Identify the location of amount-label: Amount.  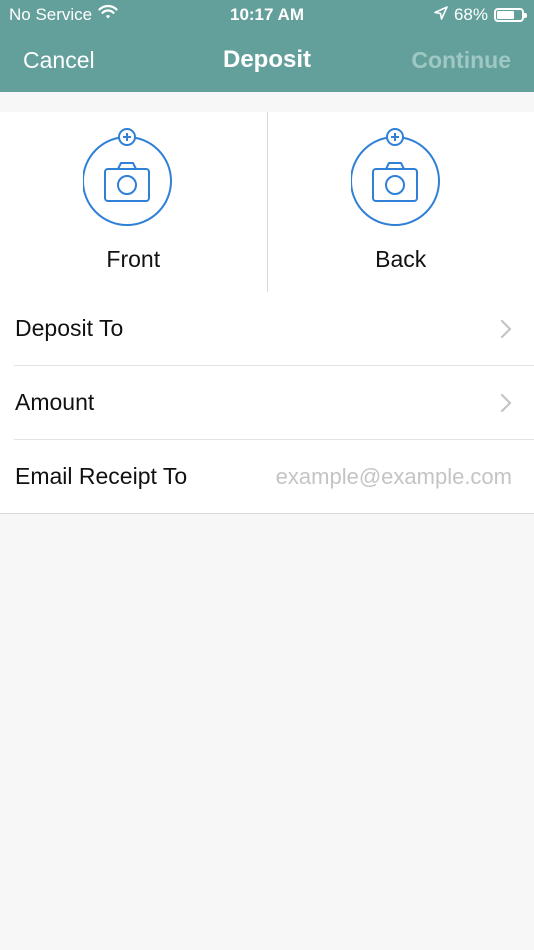
(55, 402).